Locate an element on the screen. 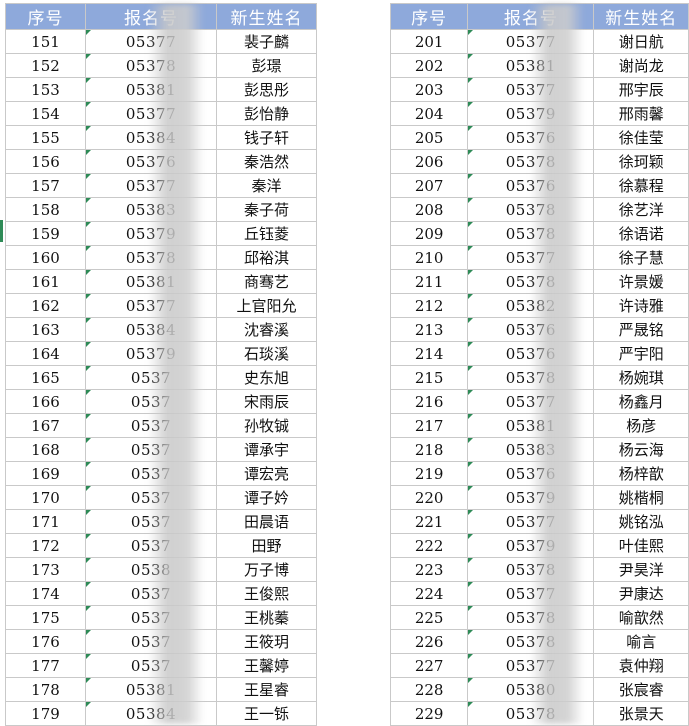  cell-seq: 177 is located at coordinates (45, 665).